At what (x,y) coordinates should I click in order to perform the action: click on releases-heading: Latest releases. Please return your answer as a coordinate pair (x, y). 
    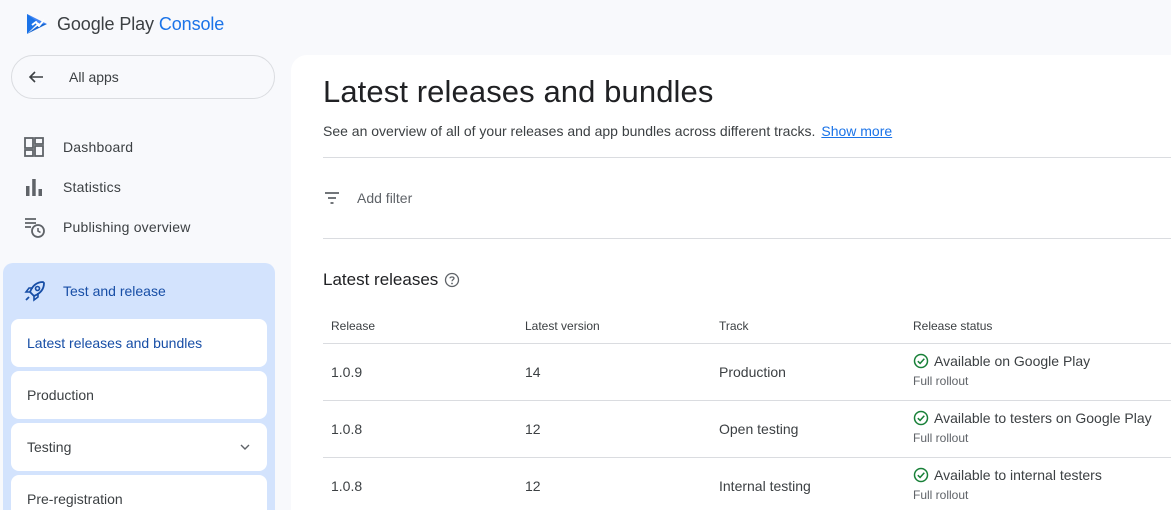
    Looking at the image, I should click on (391, 280).